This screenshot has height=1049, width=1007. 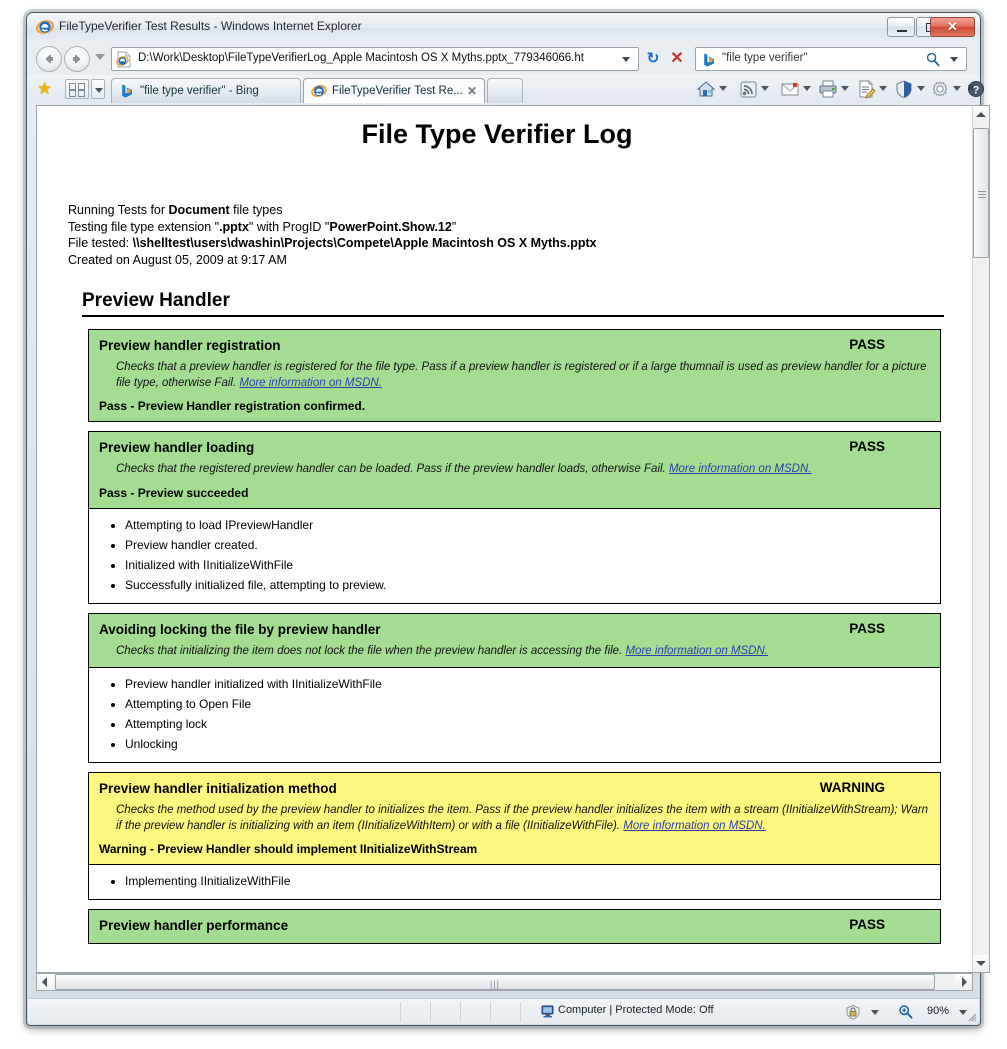 I want to click on list-item: Unlocking, so click(x=532, y=744).